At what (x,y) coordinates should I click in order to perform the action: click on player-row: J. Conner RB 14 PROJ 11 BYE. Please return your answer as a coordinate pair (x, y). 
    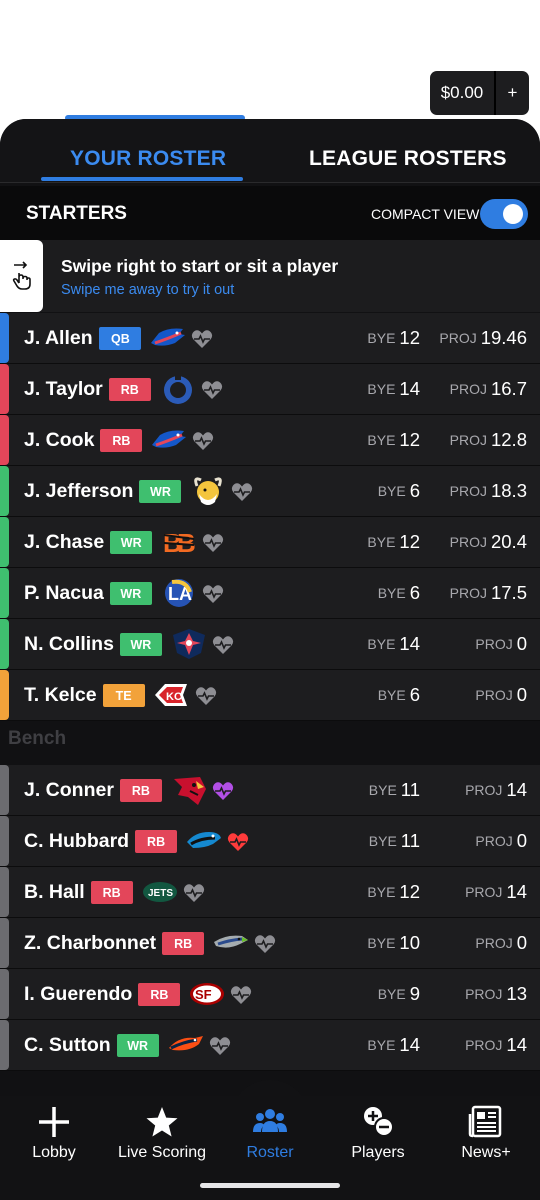
    Looking at the image, I should click on (270, 790).